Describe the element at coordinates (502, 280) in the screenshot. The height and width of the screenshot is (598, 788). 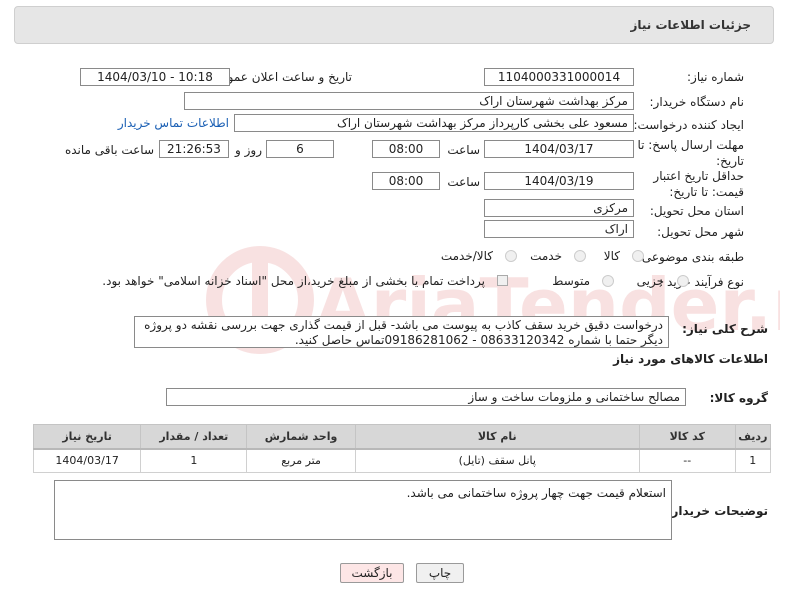
I see `treasury-checkbox` at that location.